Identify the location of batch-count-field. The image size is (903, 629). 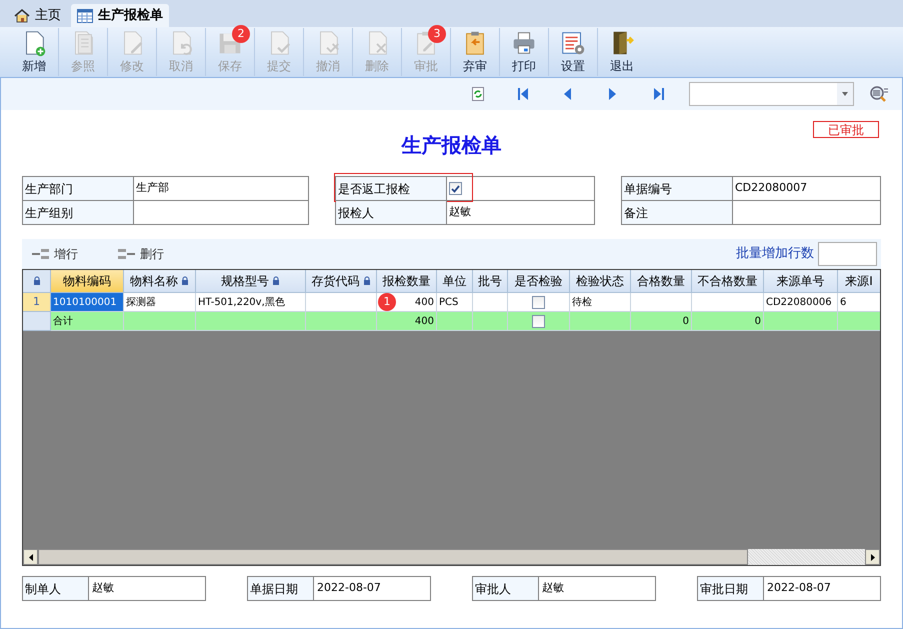
(847, 254).